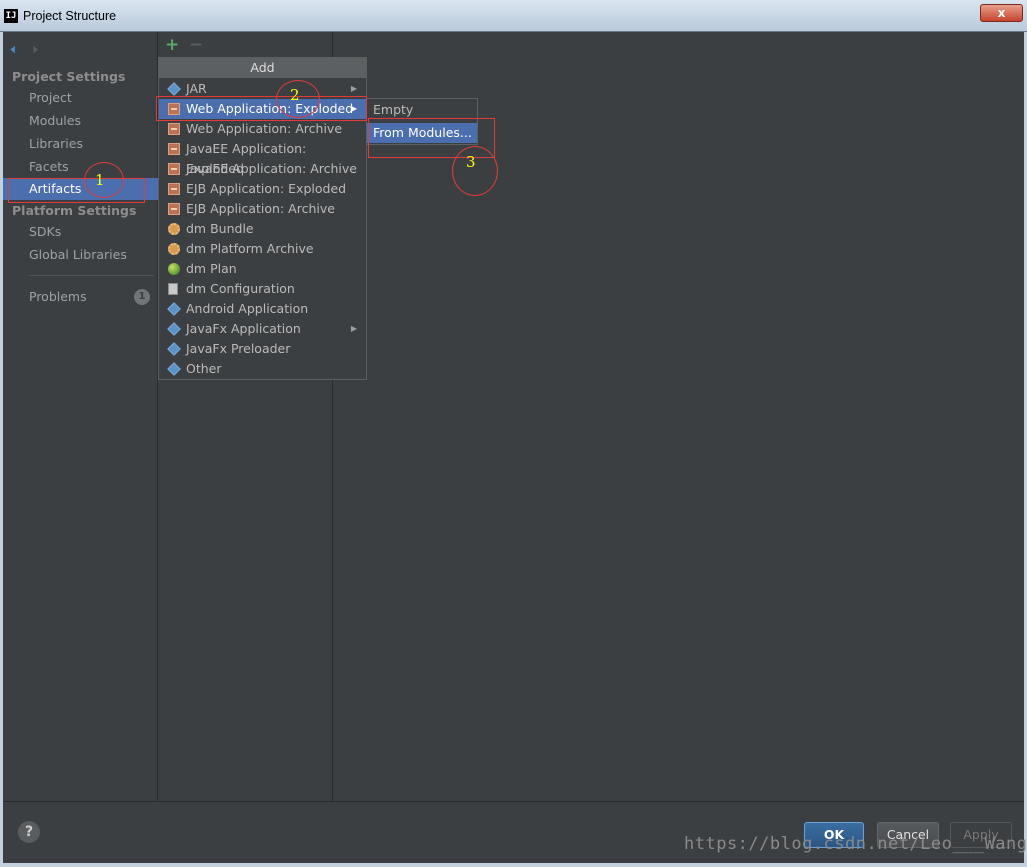 This screenshot has width=1027, height=867. I want to click on annotation-number-1: 1, so click(100, 180).